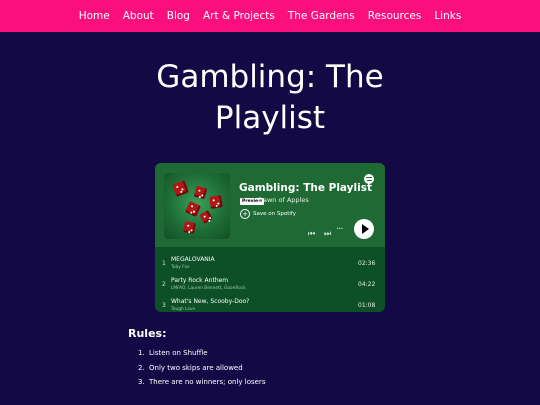 The width and height of the screenshot is (540, 405). What do you see at coordinates (164, 284) in the screenshot?
I see `track-number: 2` at bounding box center [164, 284].